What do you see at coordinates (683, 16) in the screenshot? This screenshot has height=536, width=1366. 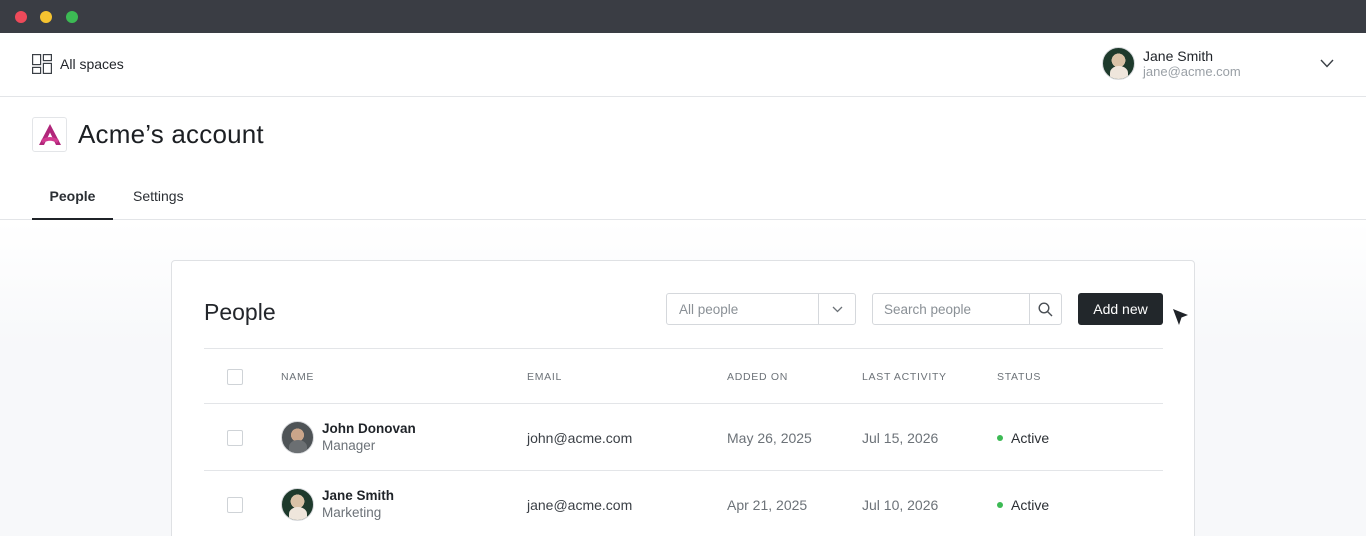 I see `window-titlebar` at bounding box center [683, 16].